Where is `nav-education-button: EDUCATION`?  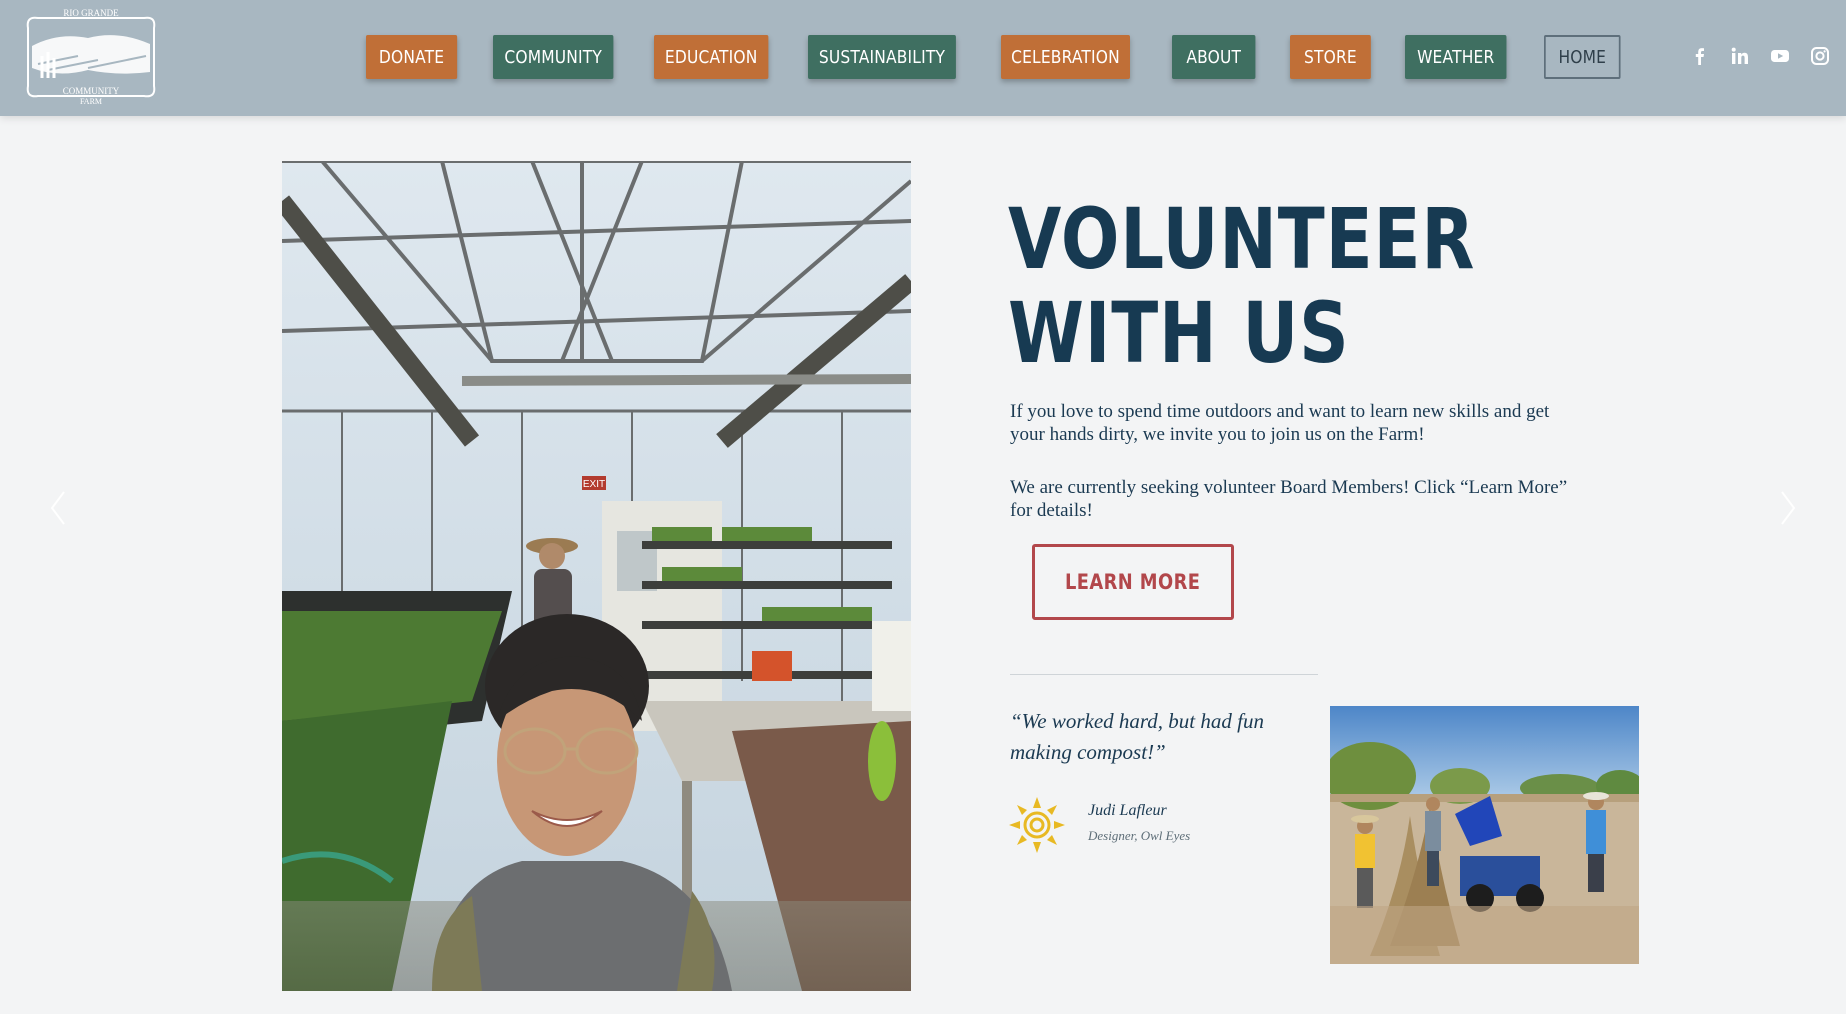 nav-education-button: EDUCATION is located at coordinates (711, 57).